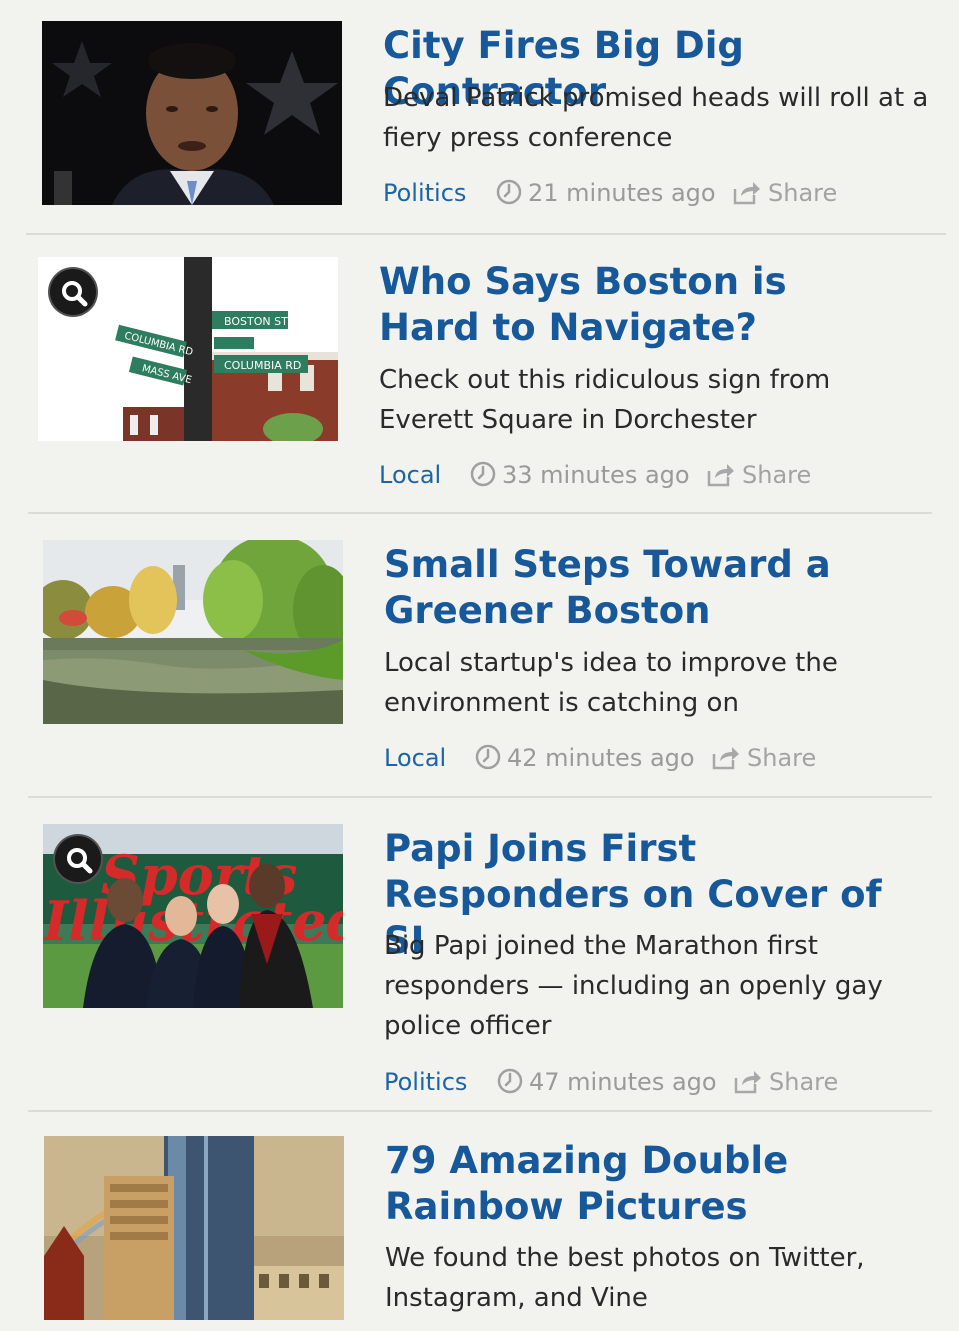 This screenshot has width=959, height=1331. I want to click on timestamp: 21 minutes ago, so click(606, 193).